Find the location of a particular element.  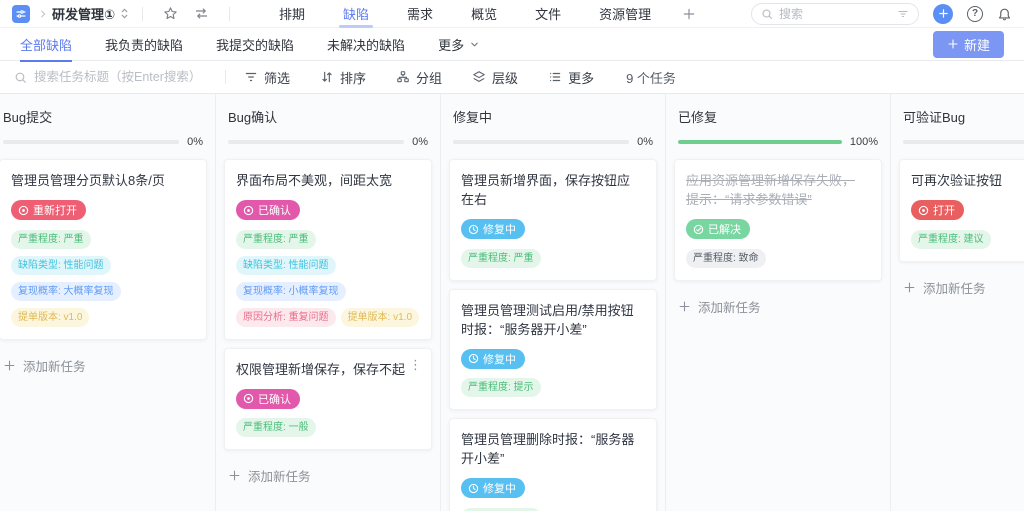

star-icon is located at coordinates (170, 13).